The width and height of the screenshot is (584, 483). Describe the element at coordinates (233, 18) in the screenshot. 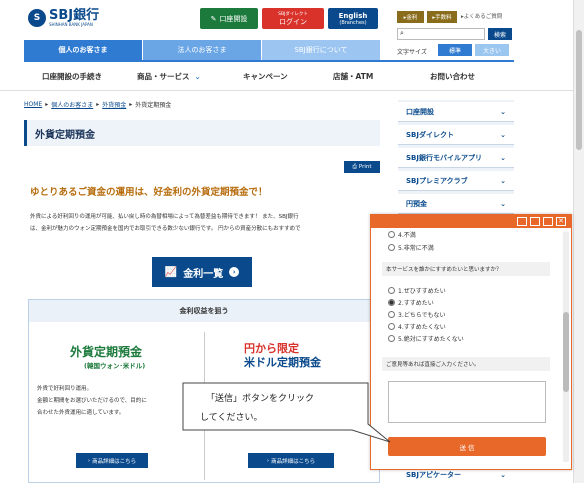

I see `account-open-label: 口座開設` at that location.